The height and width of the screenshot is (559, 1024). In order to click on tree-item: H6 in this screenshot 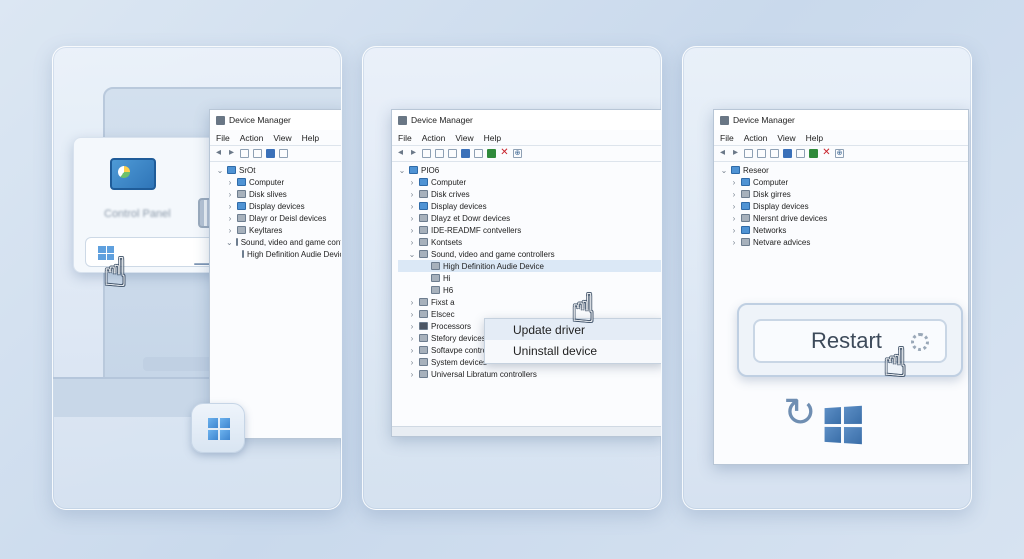, I will do `click(529, 290)`.